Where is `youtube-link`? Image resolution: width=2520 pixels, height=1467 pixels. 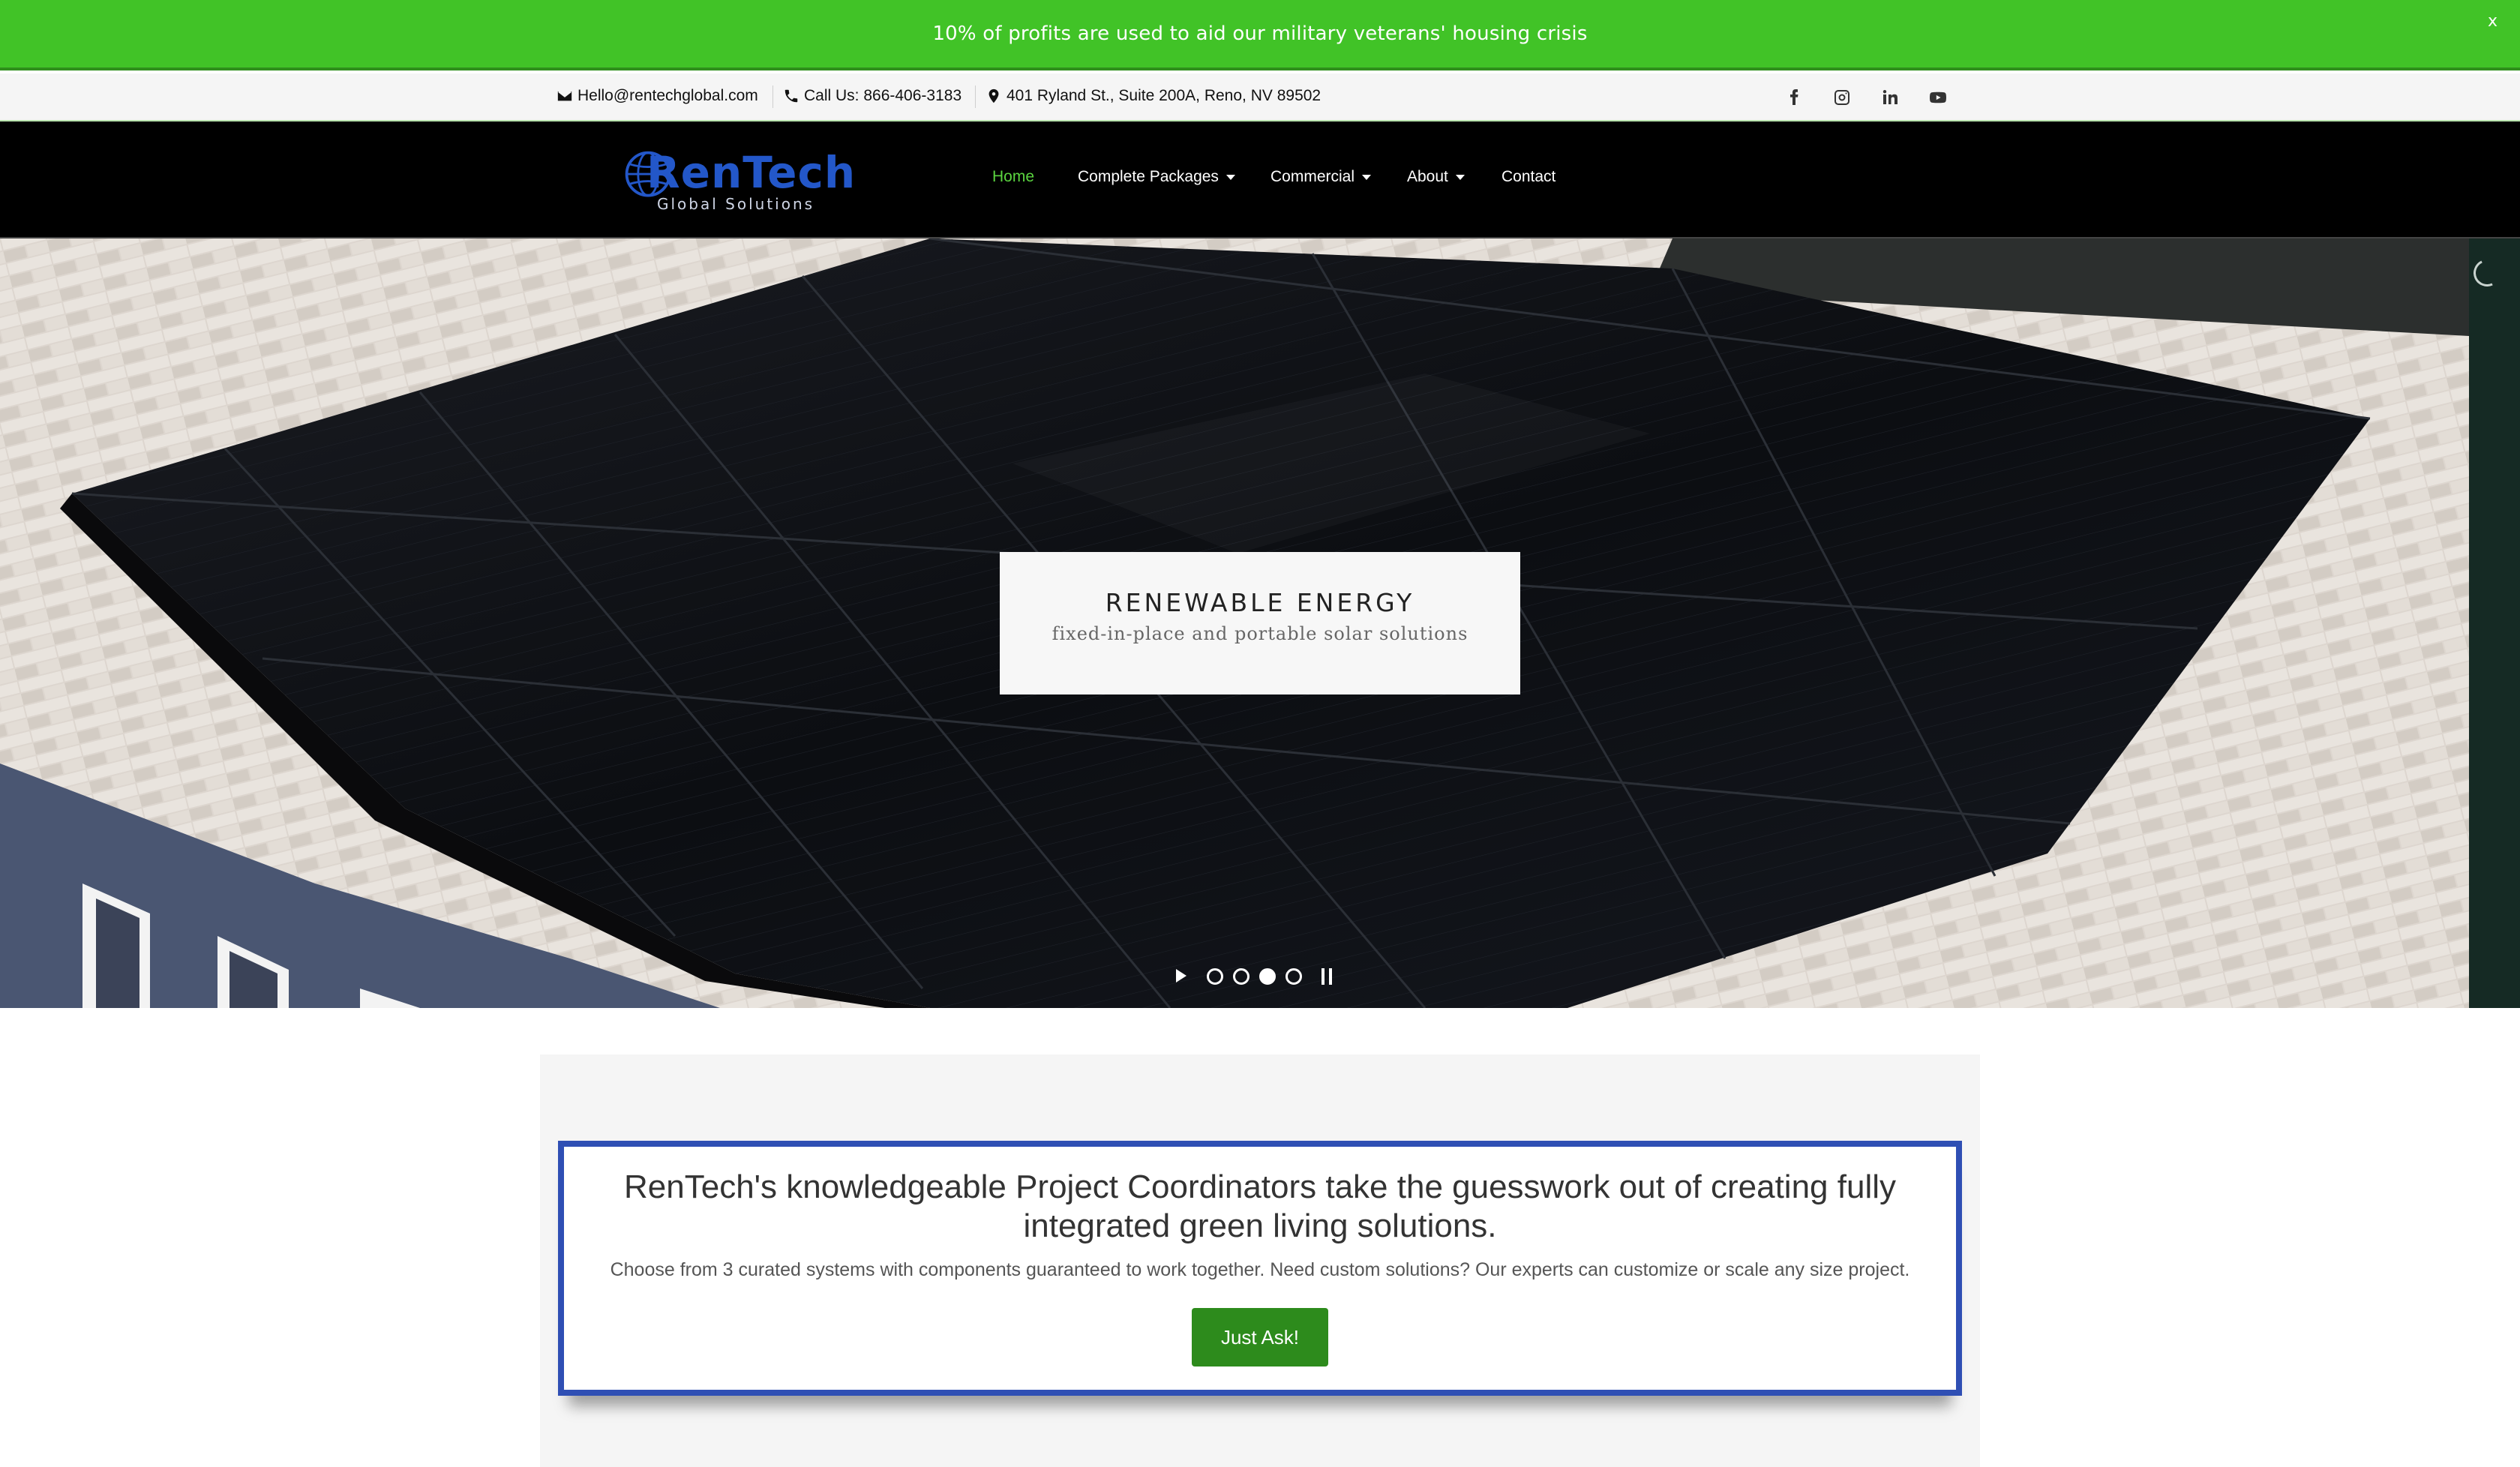 youtube-link is located at coordinates (1938, 97).